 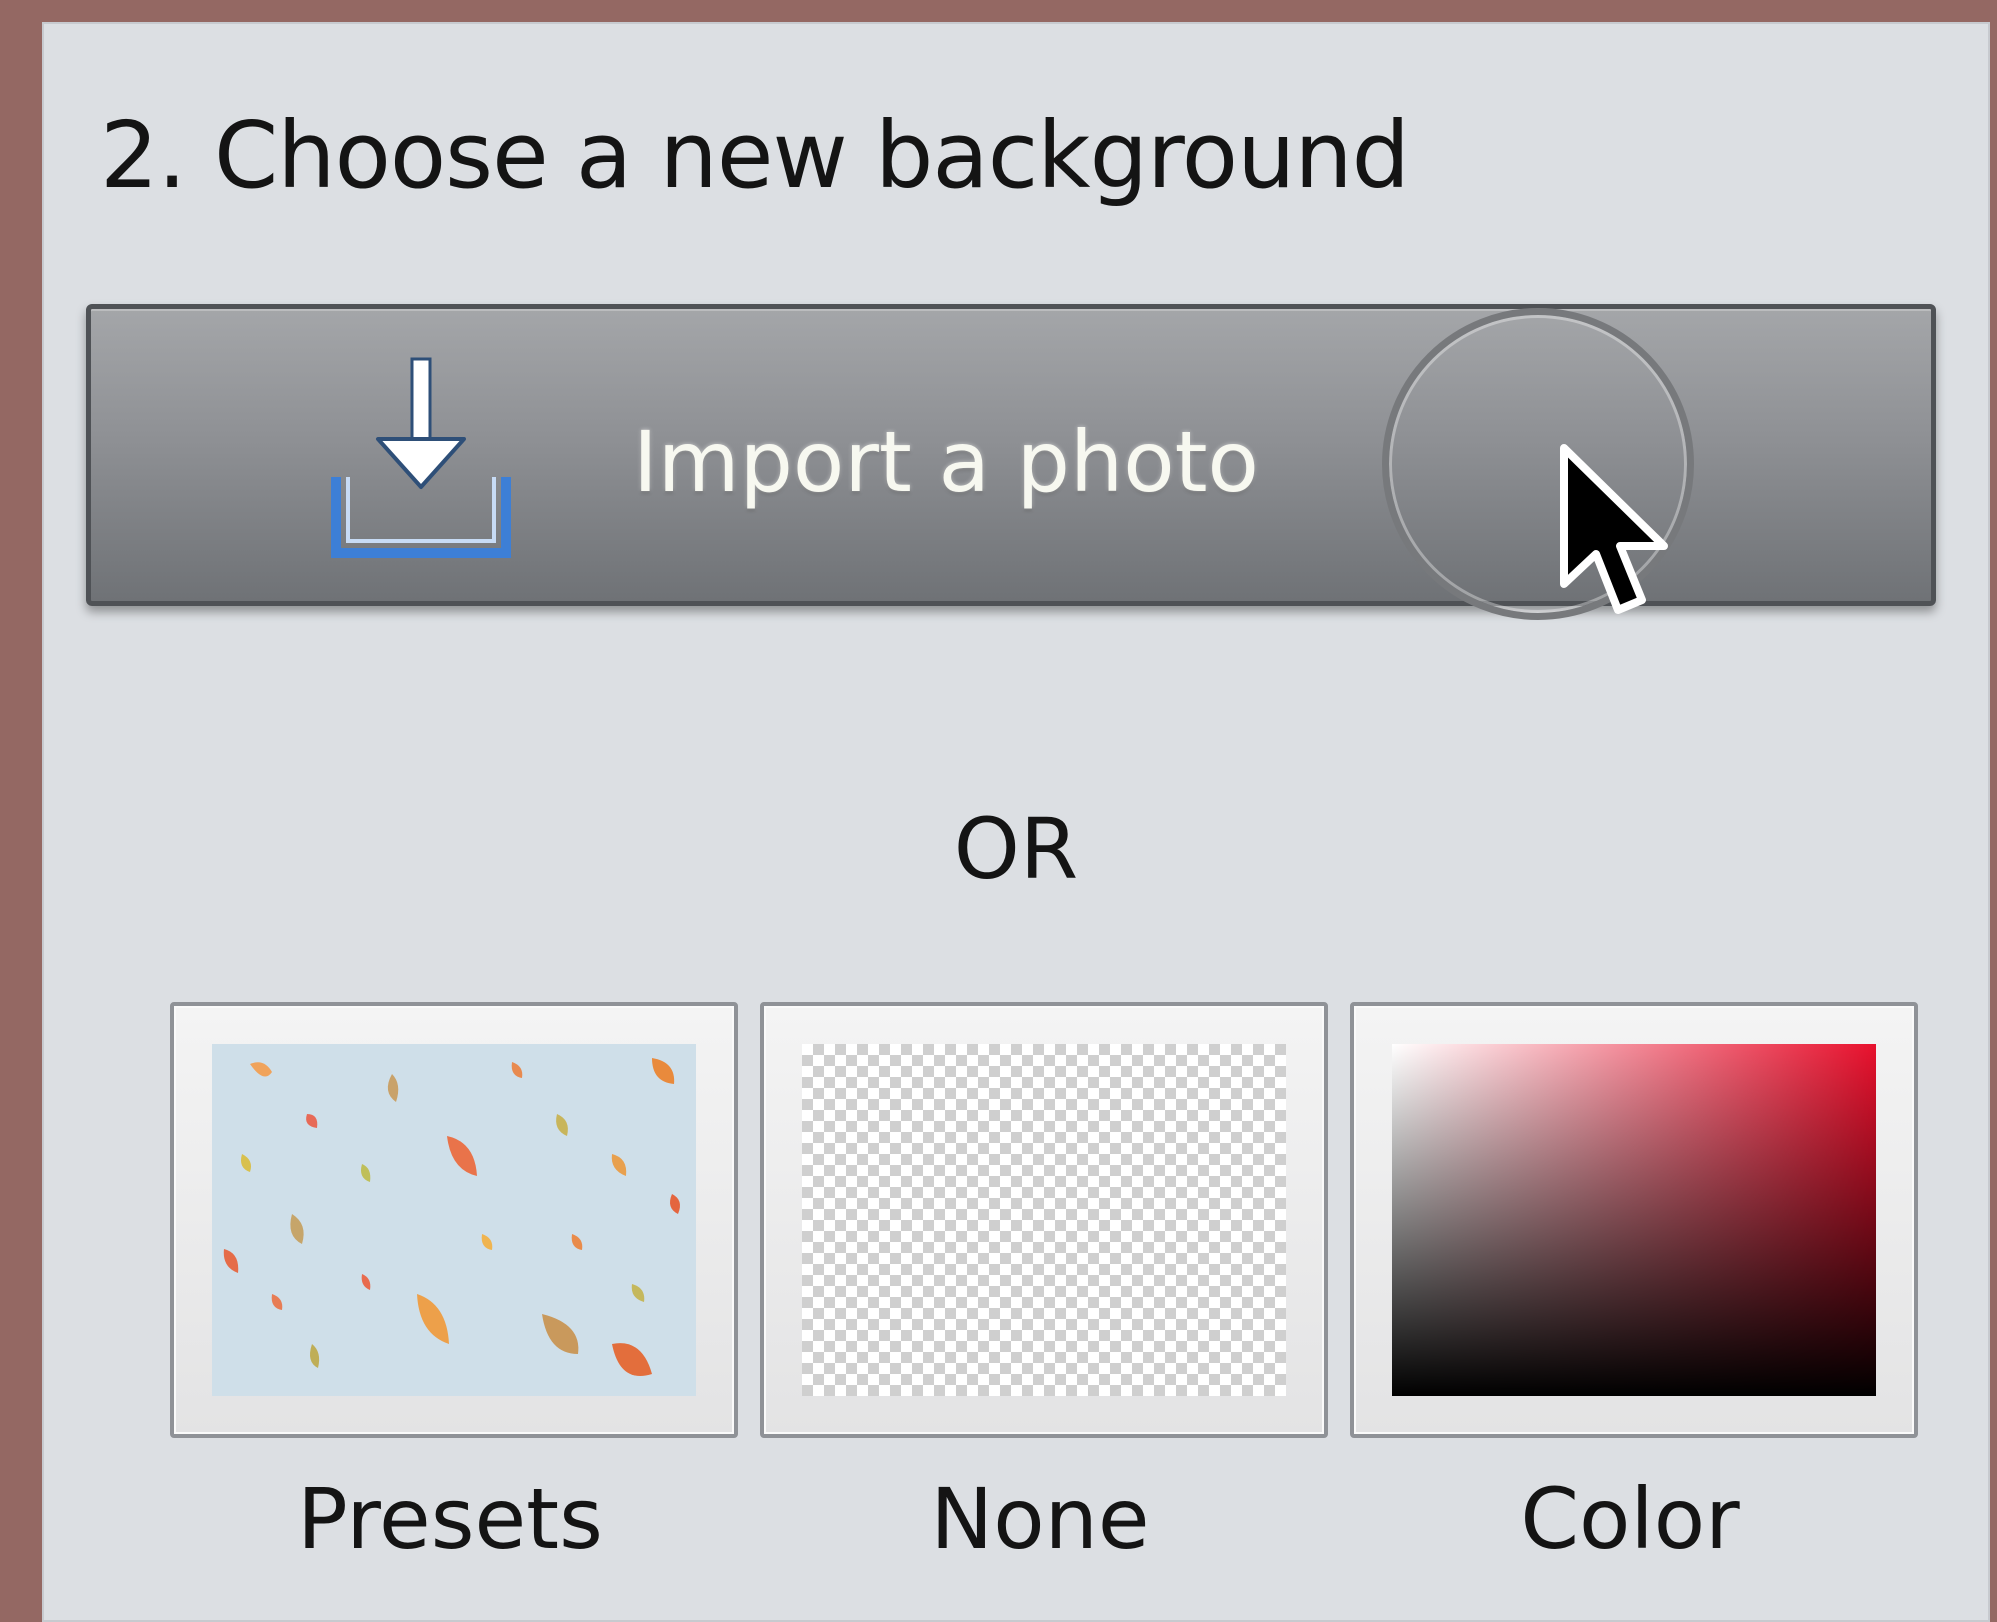 I want to click on color-gradient-icon, so click(x=1634, y=1220).